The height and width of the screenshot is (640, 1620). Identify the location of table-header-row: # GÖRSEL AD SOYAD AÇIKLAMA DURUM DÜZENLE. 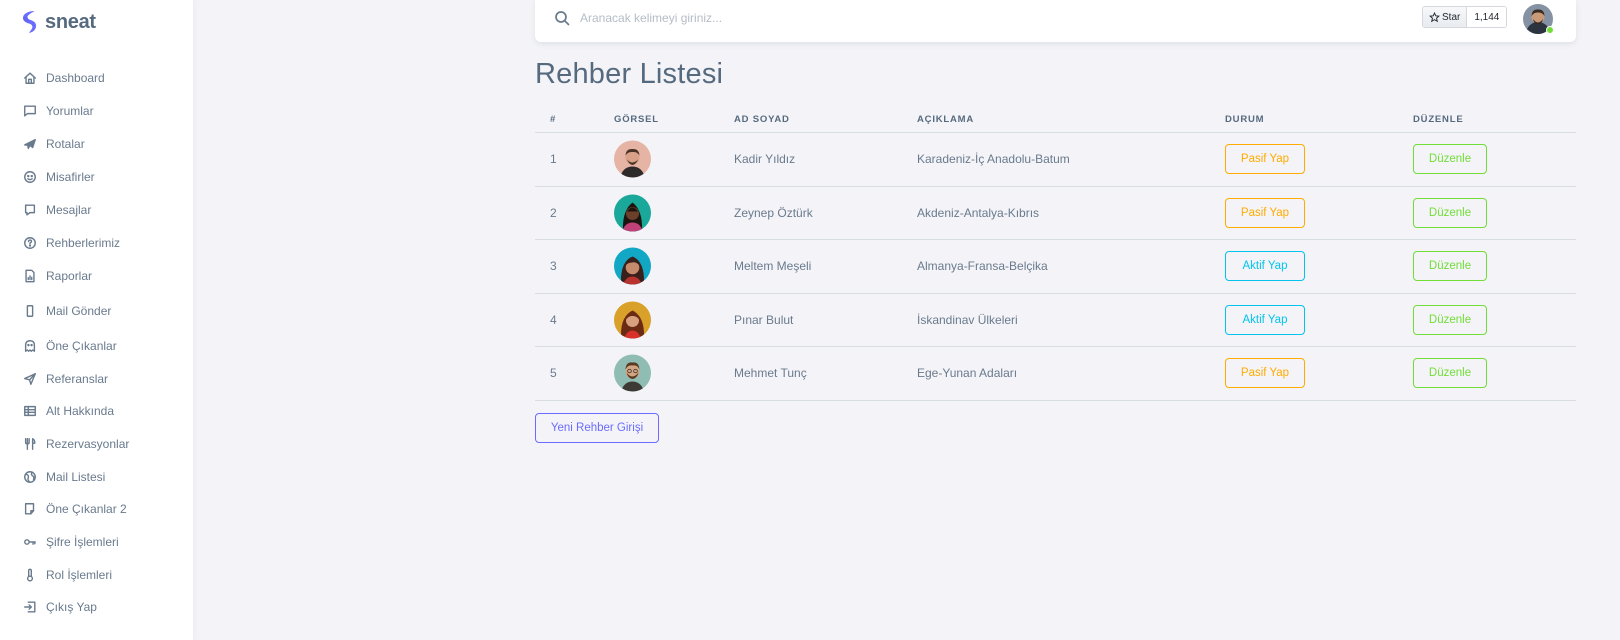
(1055, 119).